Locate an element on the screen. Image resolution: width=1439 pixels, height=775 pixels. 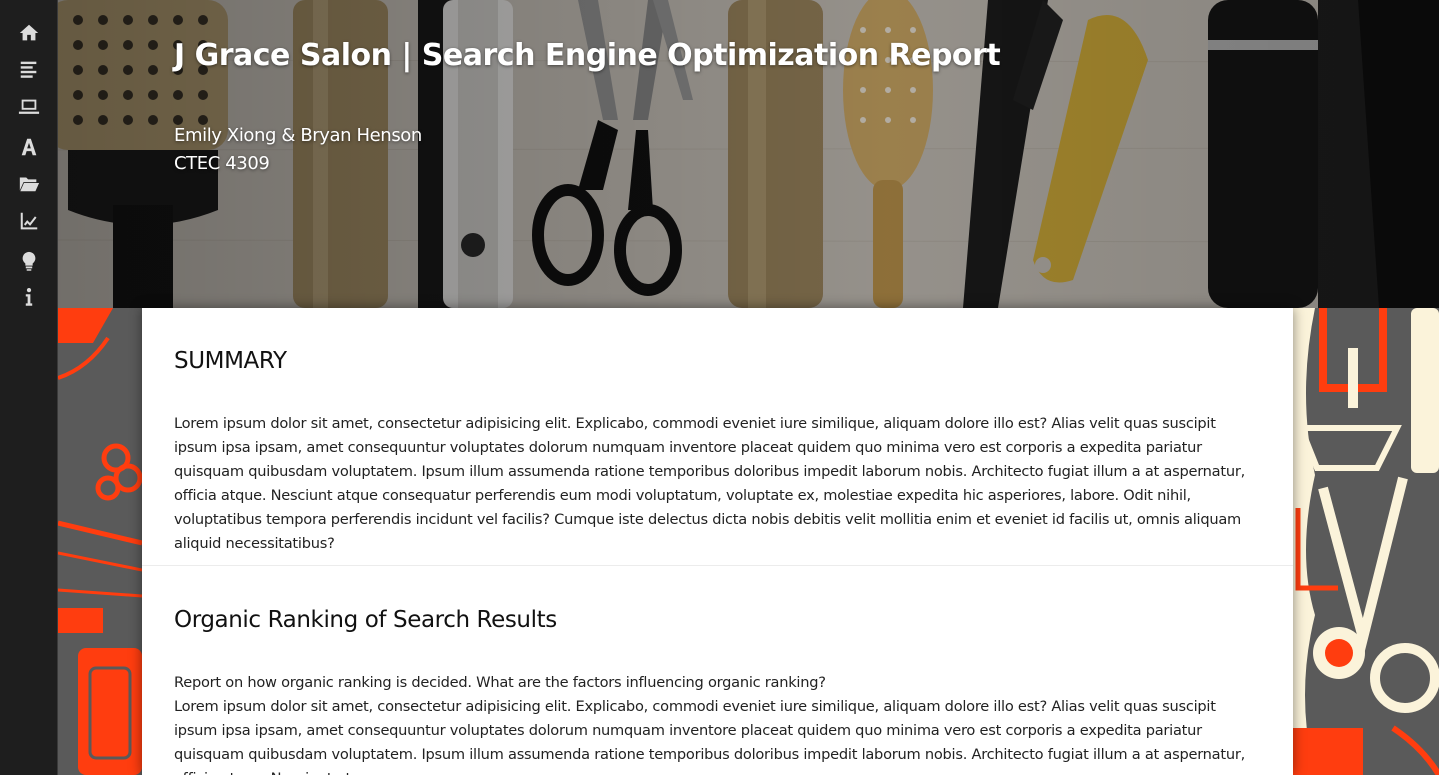
sidebar-item-analytics is located at coordinates (29, 221).